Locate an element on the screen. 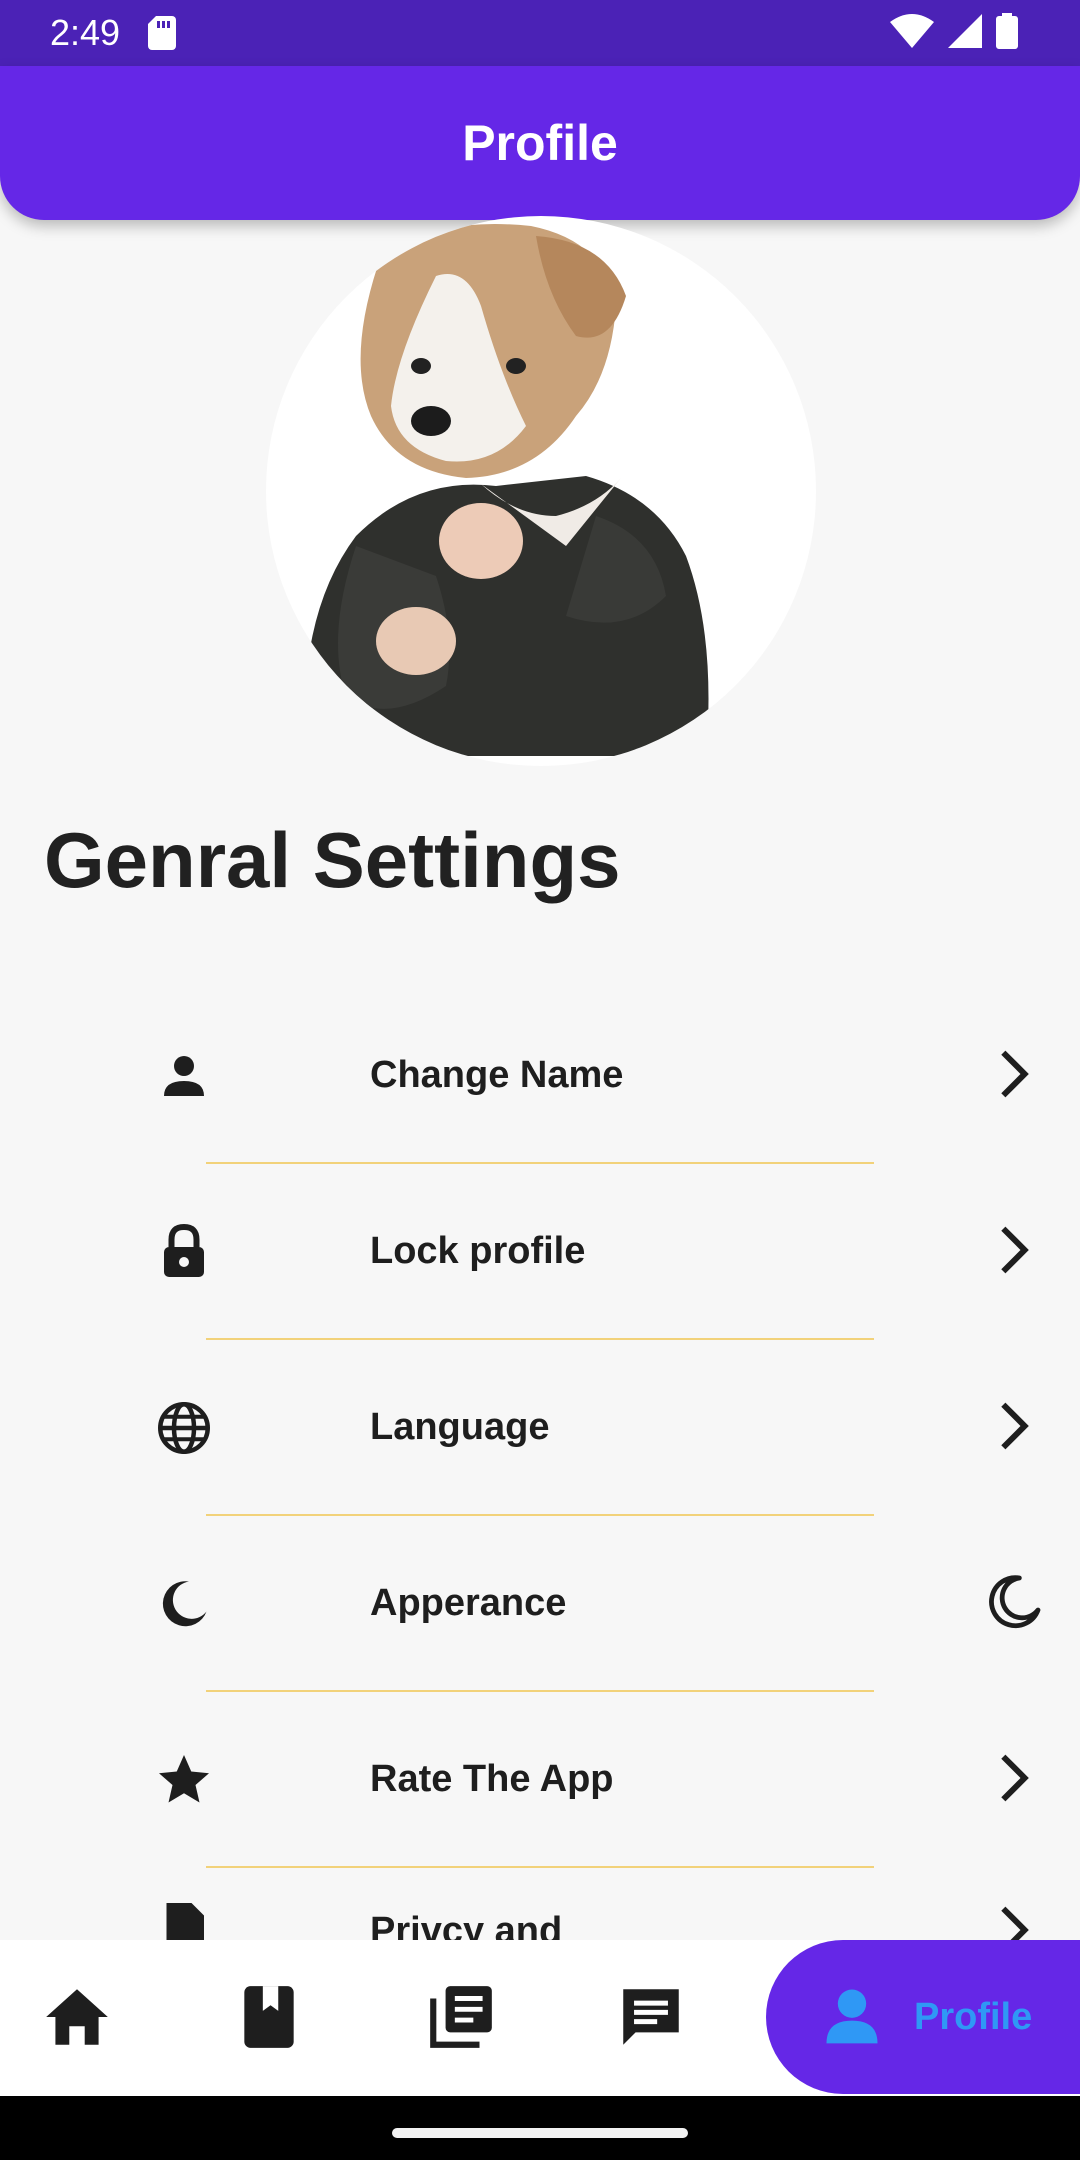  home-icon is located at coordinates (77, 2017).